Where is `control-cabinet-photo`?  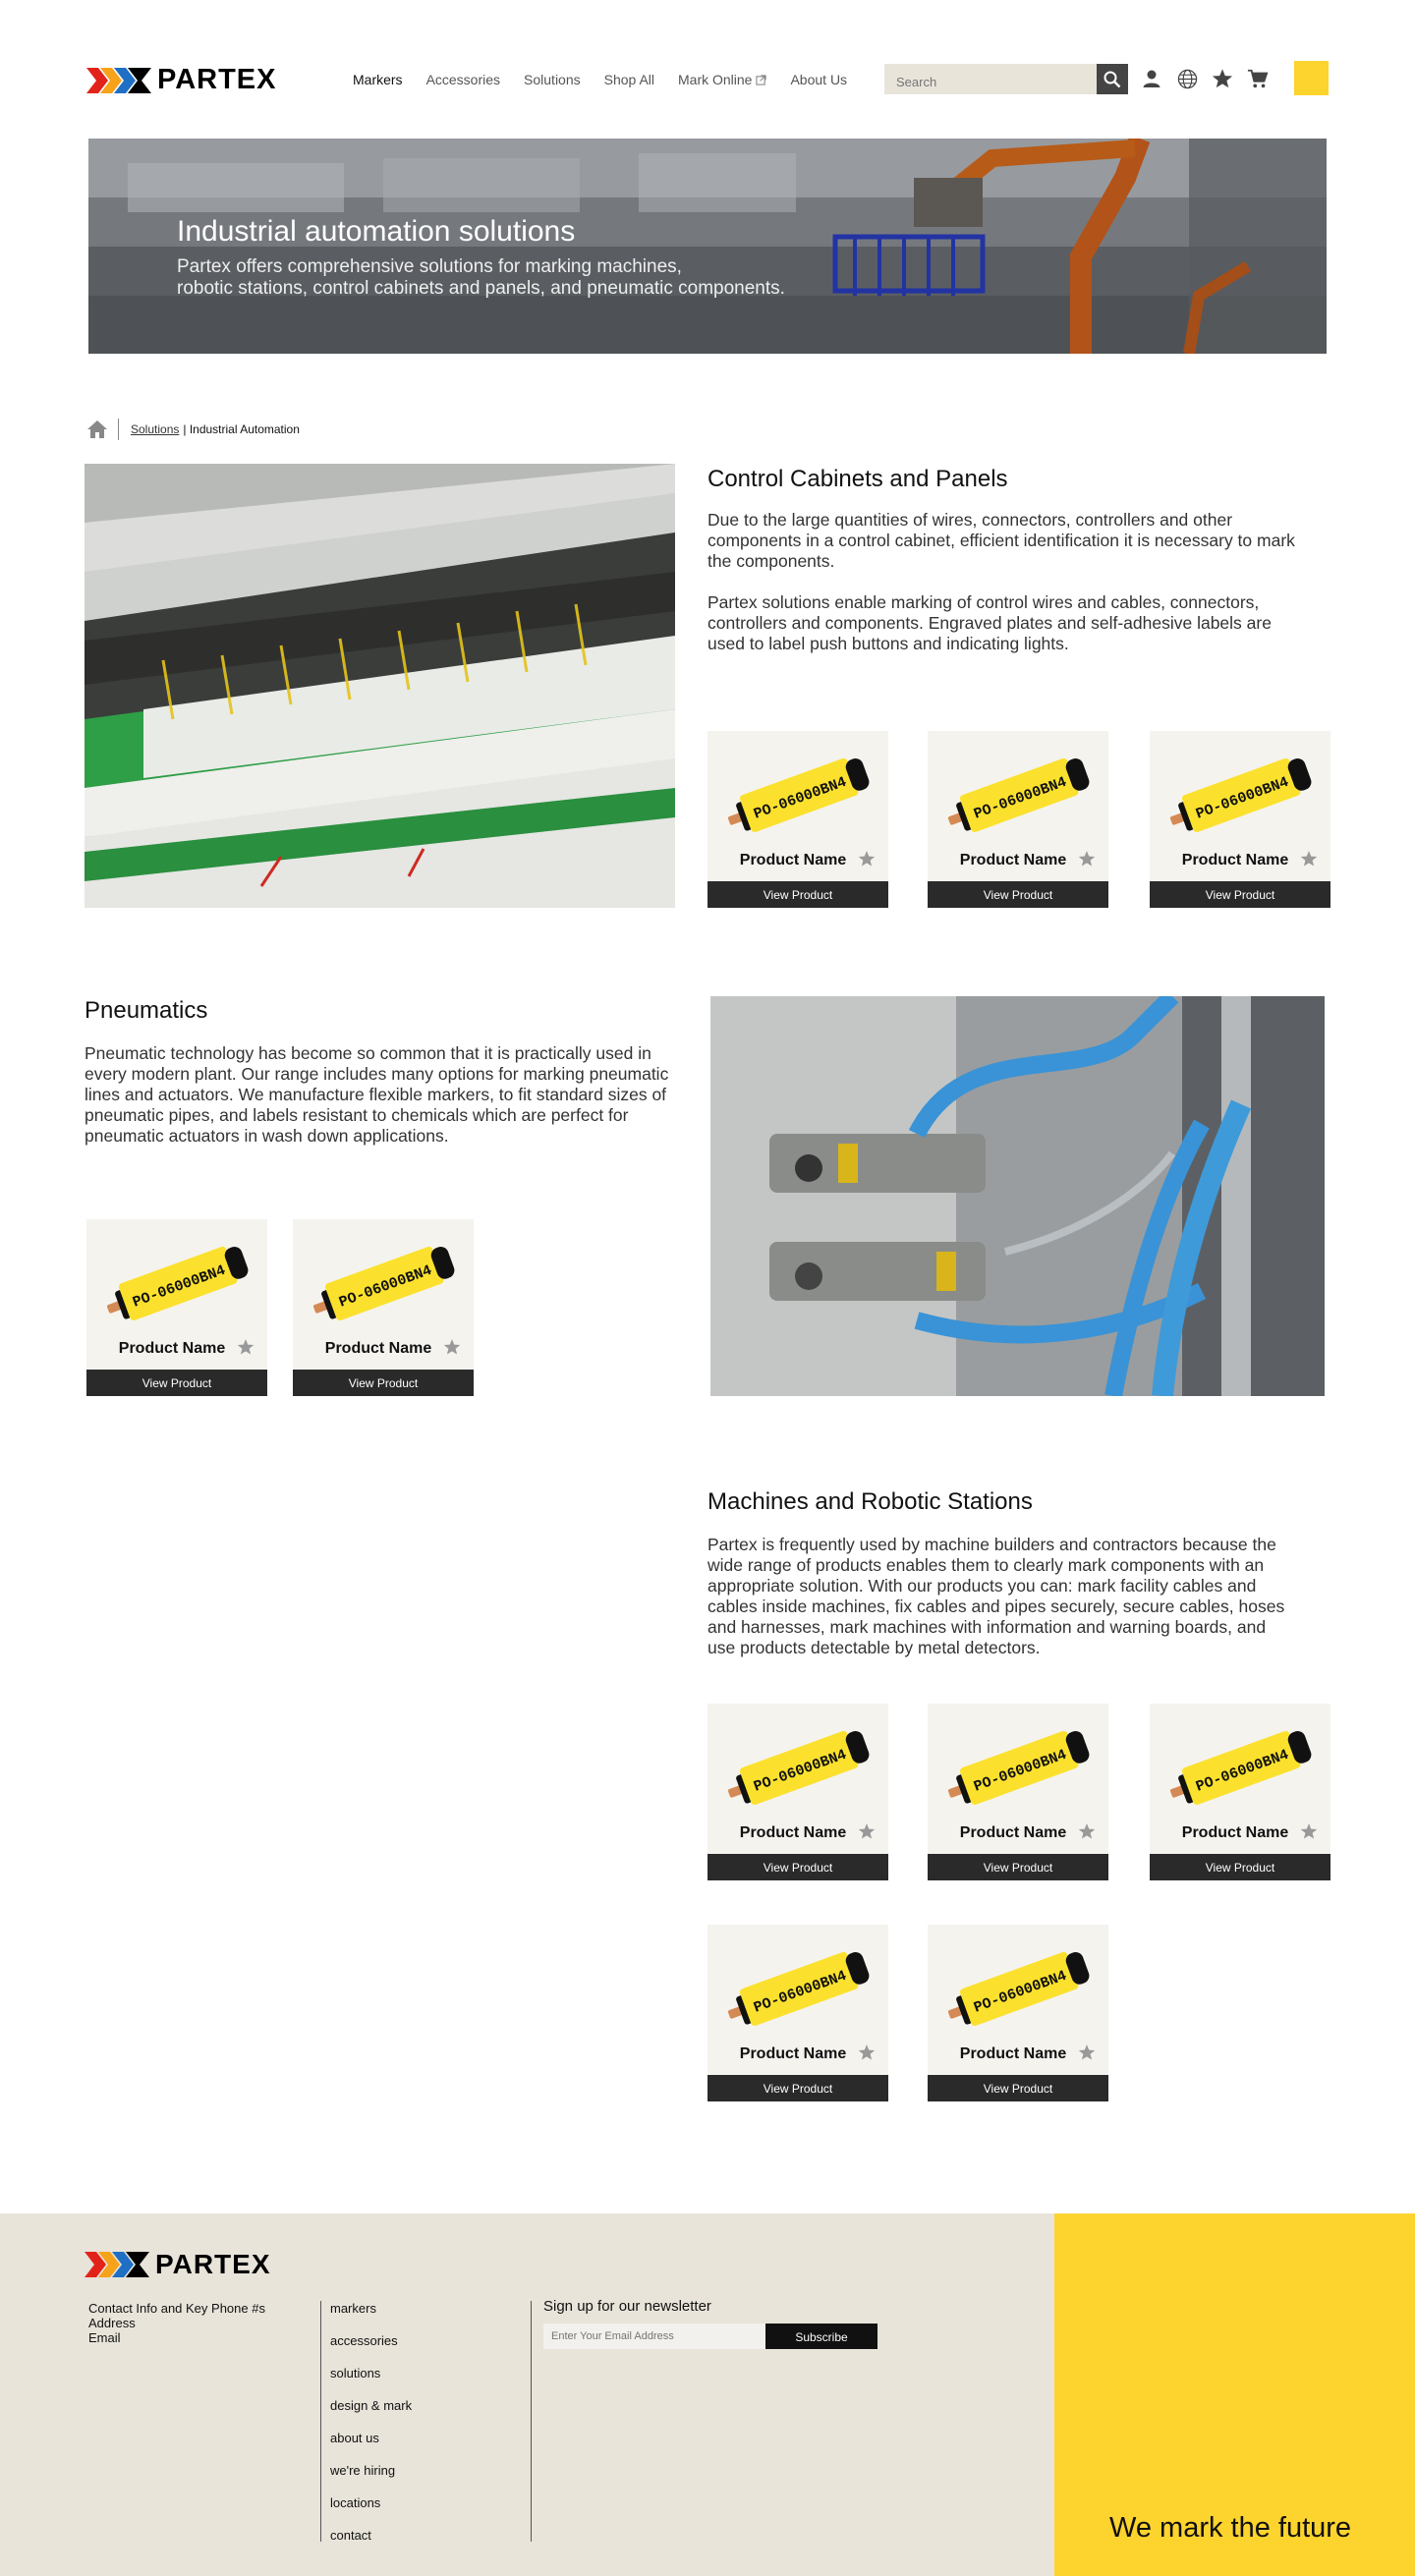
control-cabinet-photo is located at coordinates (380, 686).